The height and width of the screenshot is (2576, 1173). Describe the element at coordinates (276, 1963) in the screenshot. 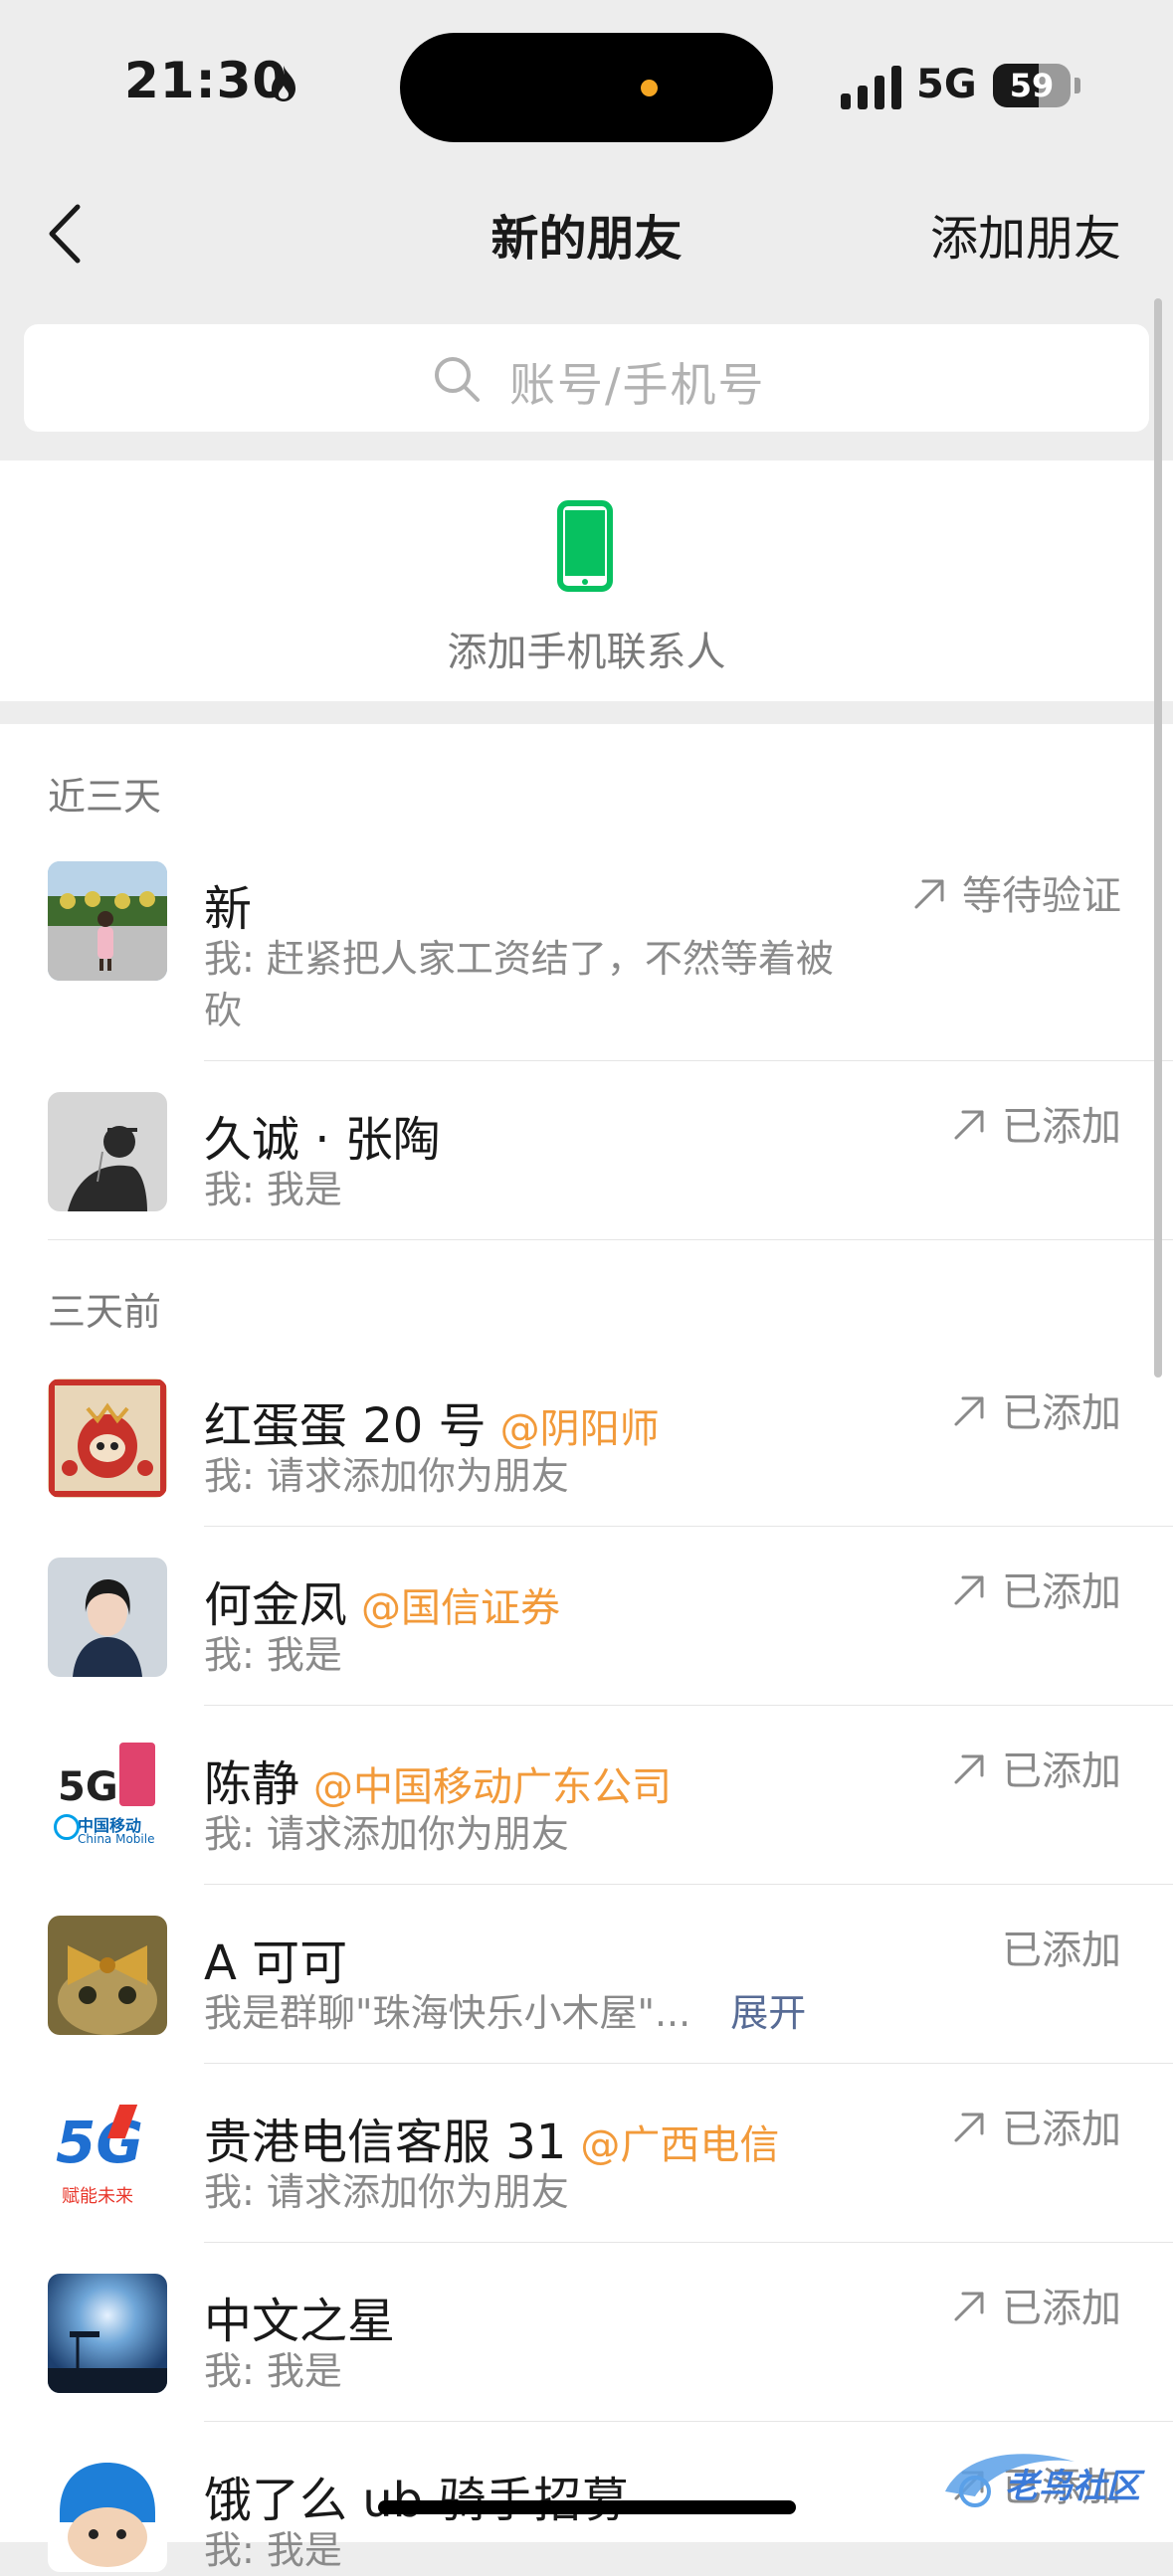

I see `contact-name: A 可可` at that location.